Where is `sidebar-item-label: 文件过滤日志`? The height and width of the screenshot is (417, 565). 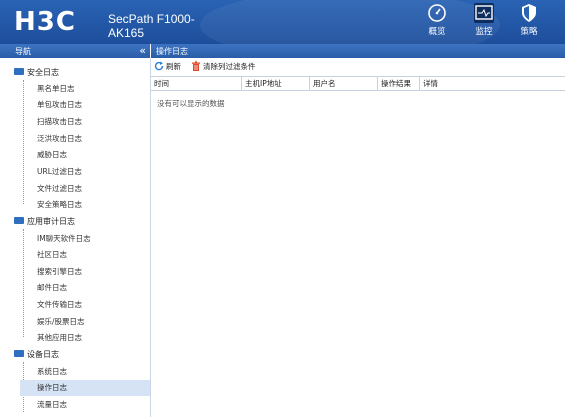
sidebar-item-label: 文件过滤日志 is located at coordinates (59, 188).